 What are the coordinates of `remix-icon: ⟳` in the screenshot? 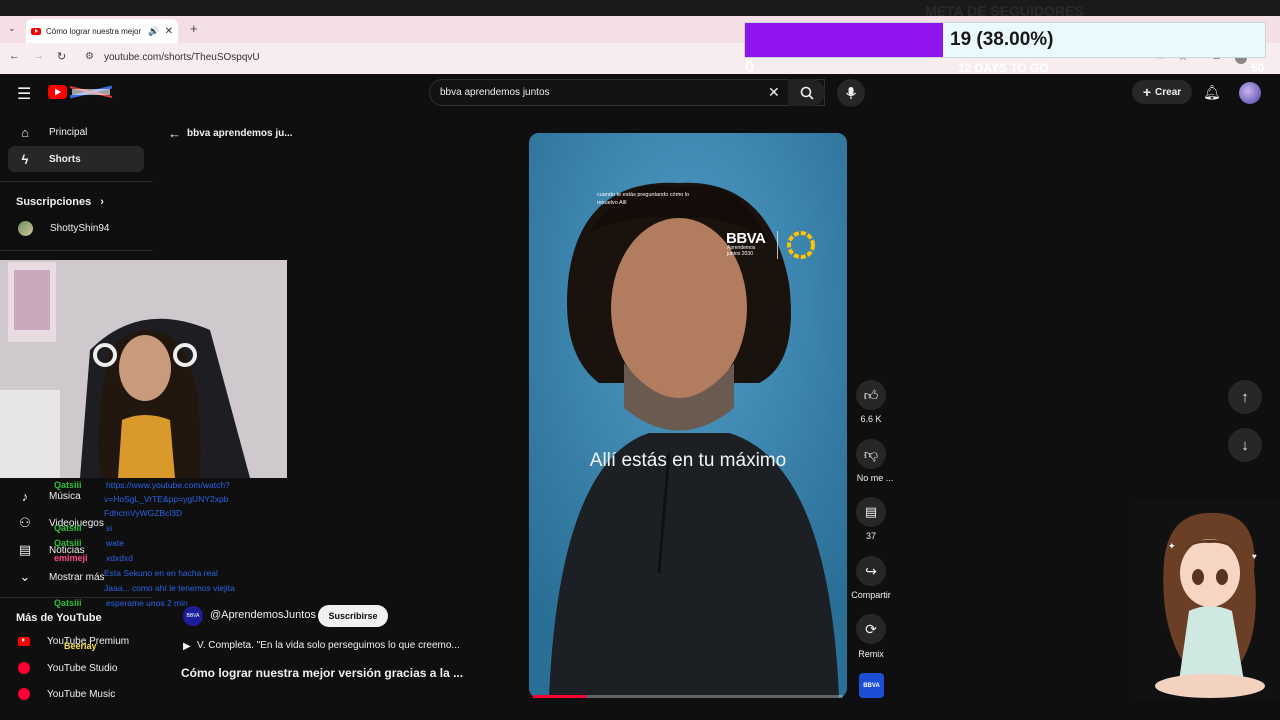 It's located at (871, 628).